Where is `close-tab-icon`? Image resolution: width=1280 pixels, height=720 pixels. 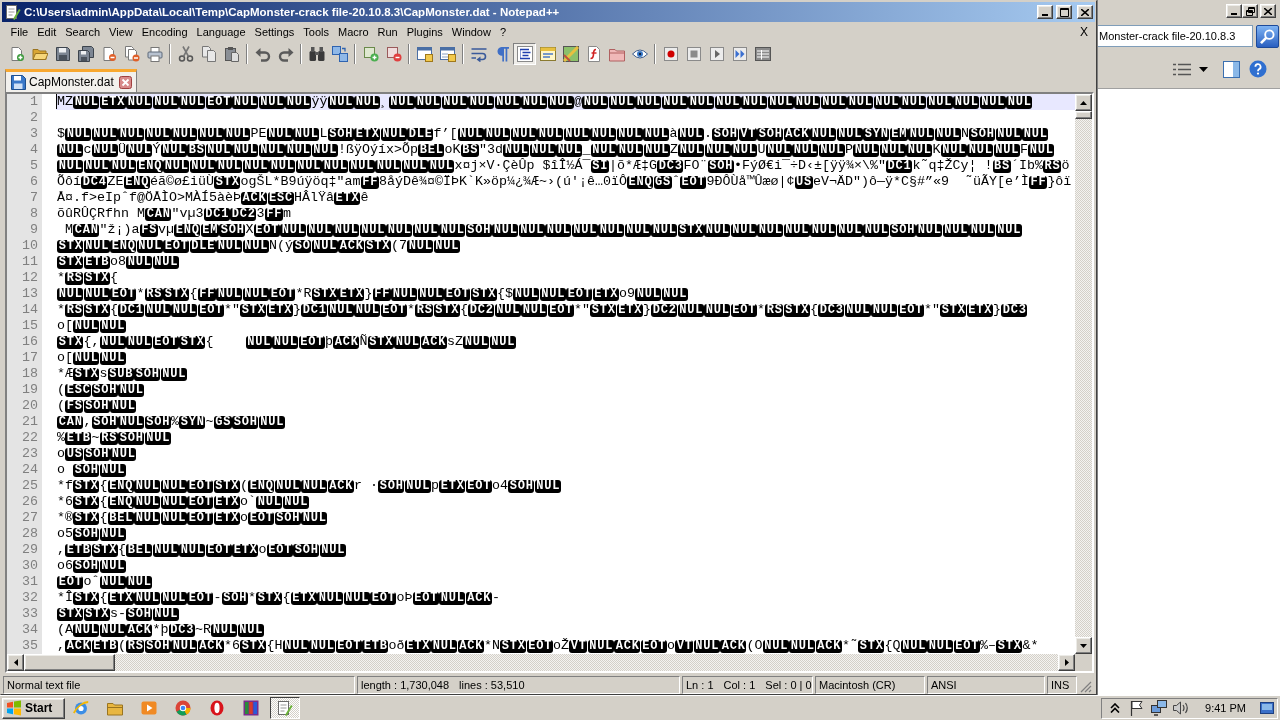 close-tab-icon is located at coordinates (125, 82).